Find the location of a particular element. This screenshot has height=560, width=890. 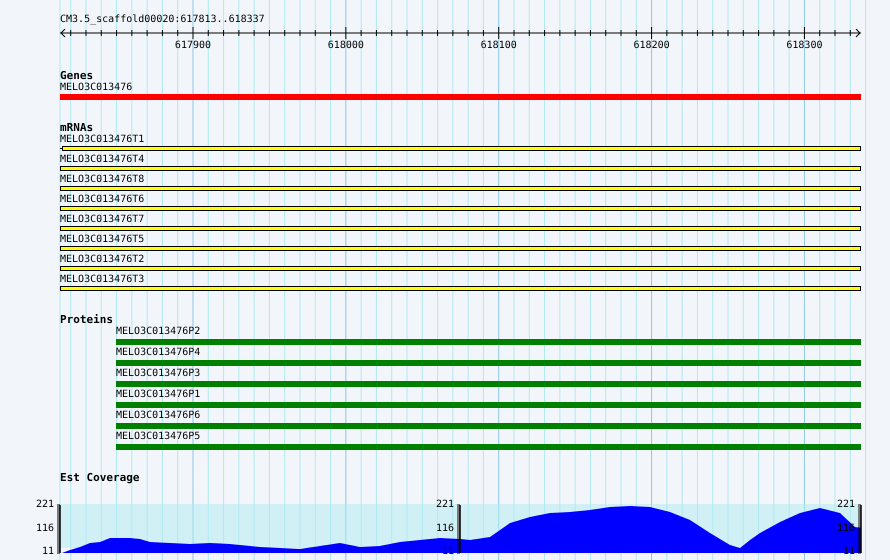

feature-label: MELO3C013476P3 is located at coordinates (158, 374).